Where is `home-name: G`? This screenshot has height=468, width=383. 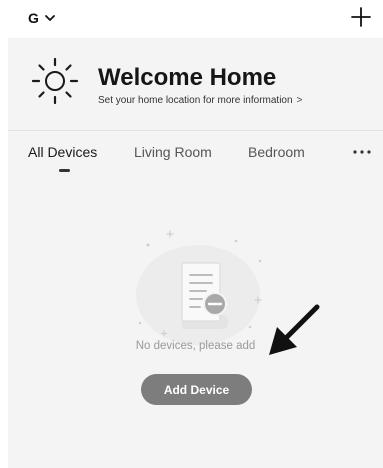
home-name: G is located at coordinates (33, 18).